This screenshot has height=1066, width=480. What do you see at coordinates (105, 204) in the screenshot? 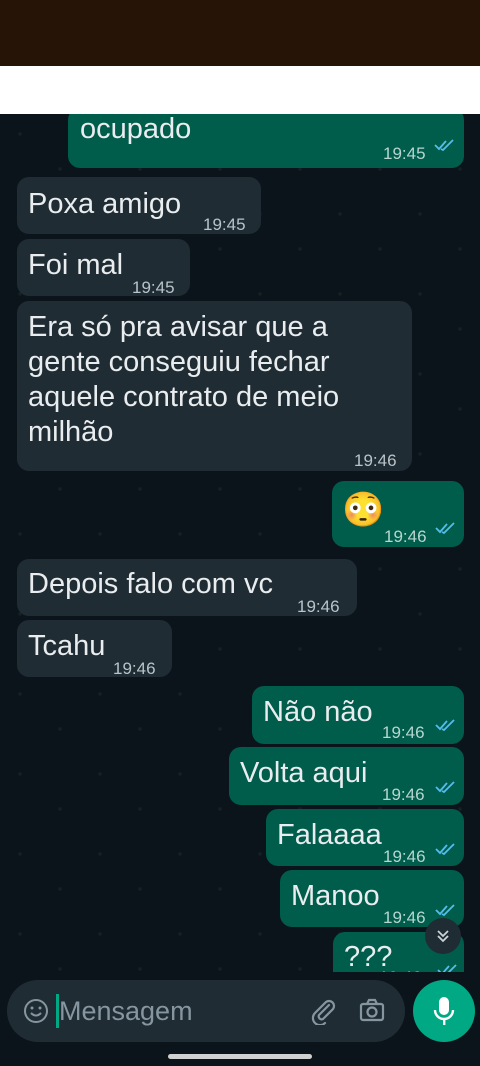
I see `message-text: Poxa amigo` at bounding box center [105, 204].